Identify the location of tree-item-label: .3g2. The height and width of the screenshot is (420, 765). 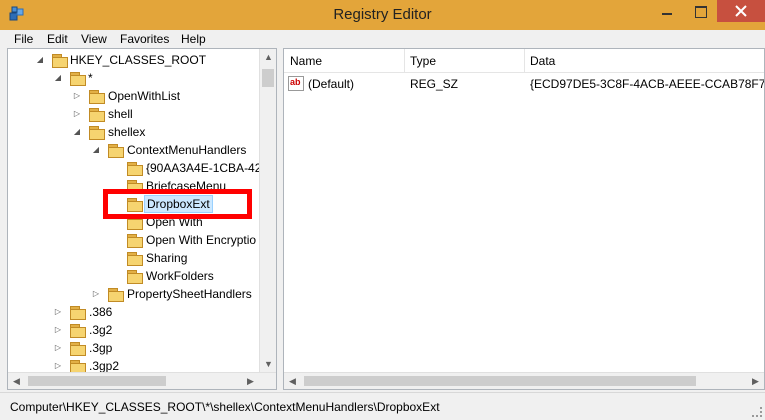
(101, 330).